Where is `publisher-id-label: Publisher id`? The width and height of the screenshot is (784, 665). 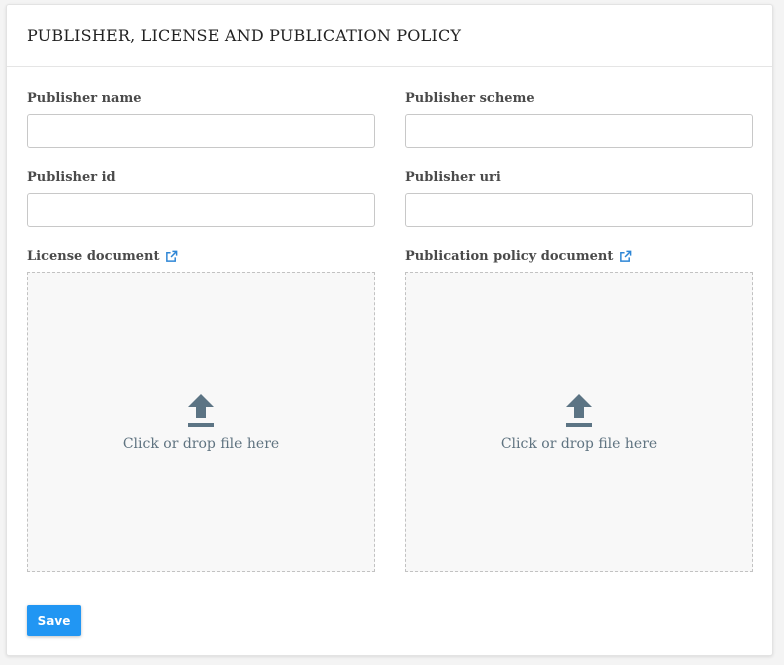
publisher-id-label: Publisher id is located at coordinates (201, 177).